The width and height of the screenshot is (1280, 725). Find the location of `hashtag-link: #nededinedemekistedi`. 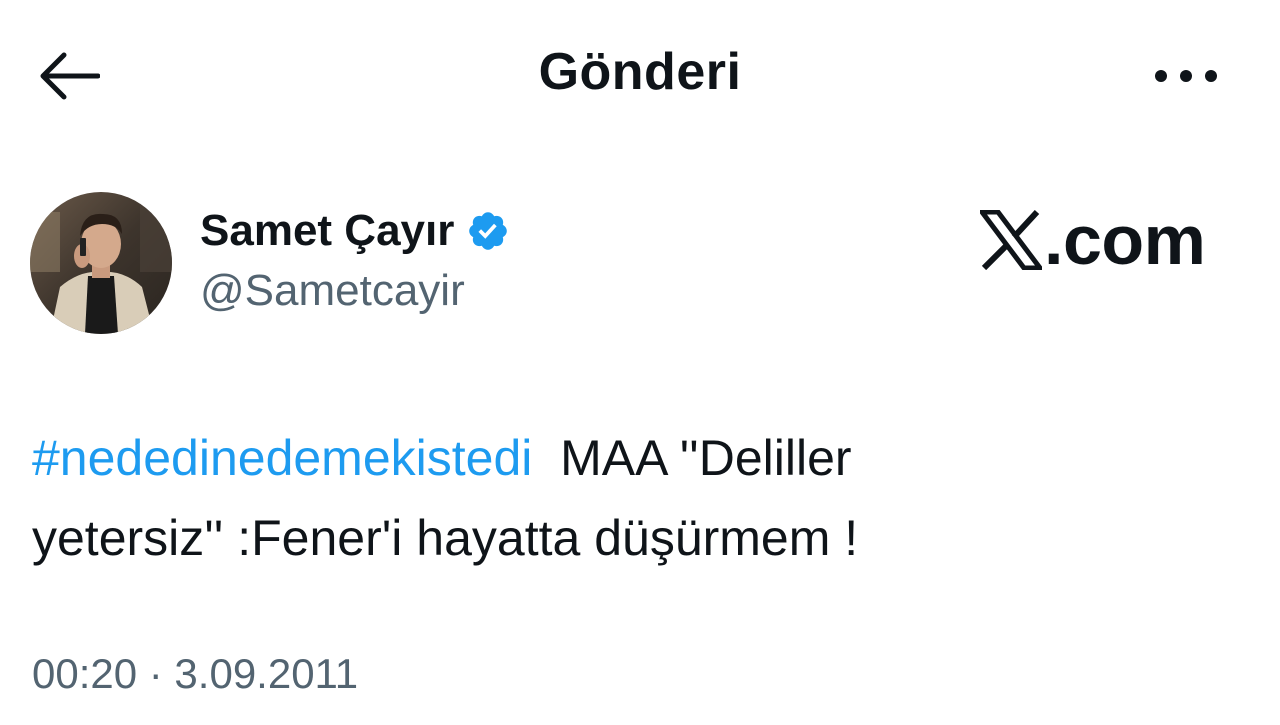

hashtag-link: #nededinedemekistedi is located at coordinates (282, 458).